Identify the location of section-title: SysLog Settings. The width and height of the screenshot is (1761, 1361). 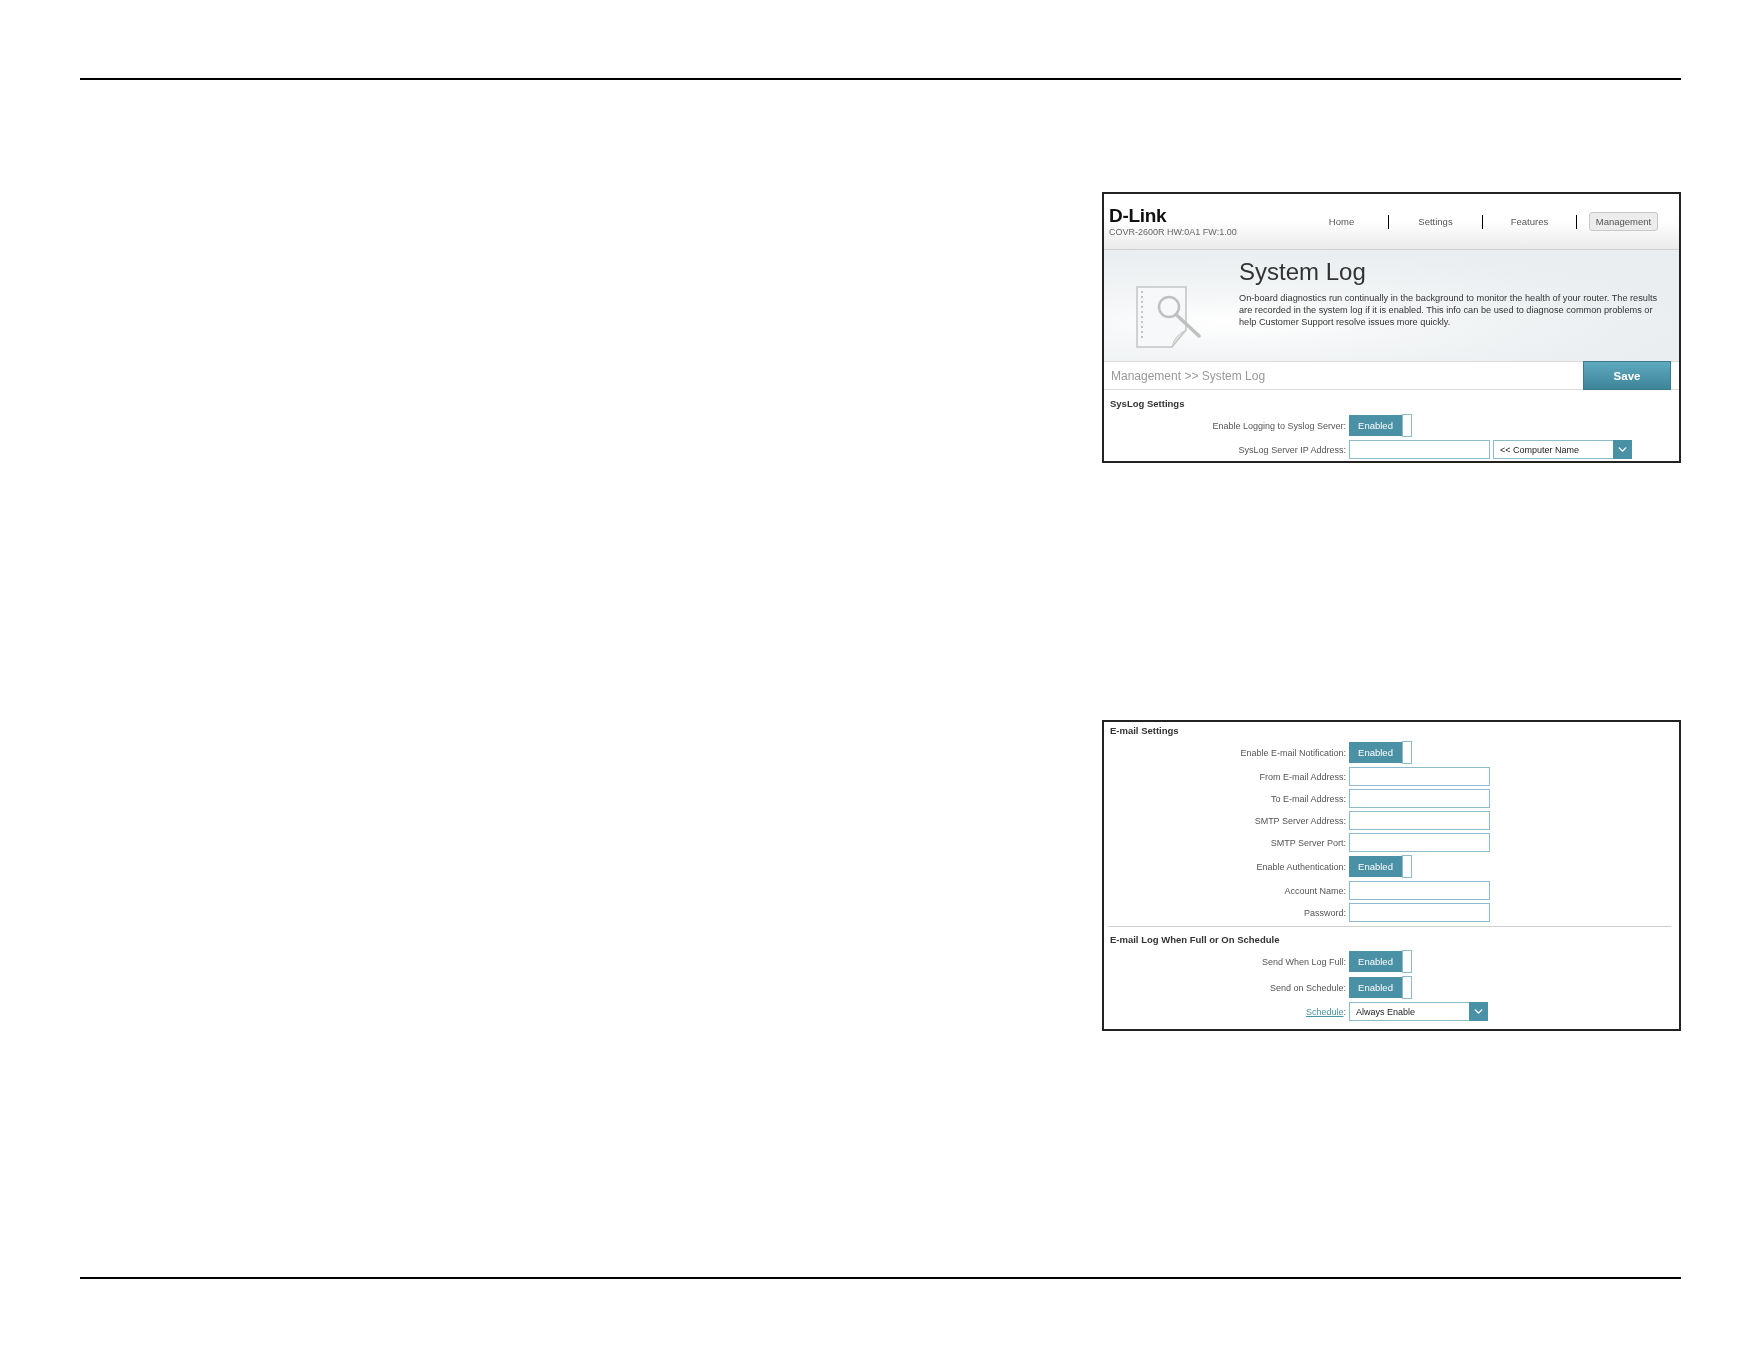
(1147, 403).